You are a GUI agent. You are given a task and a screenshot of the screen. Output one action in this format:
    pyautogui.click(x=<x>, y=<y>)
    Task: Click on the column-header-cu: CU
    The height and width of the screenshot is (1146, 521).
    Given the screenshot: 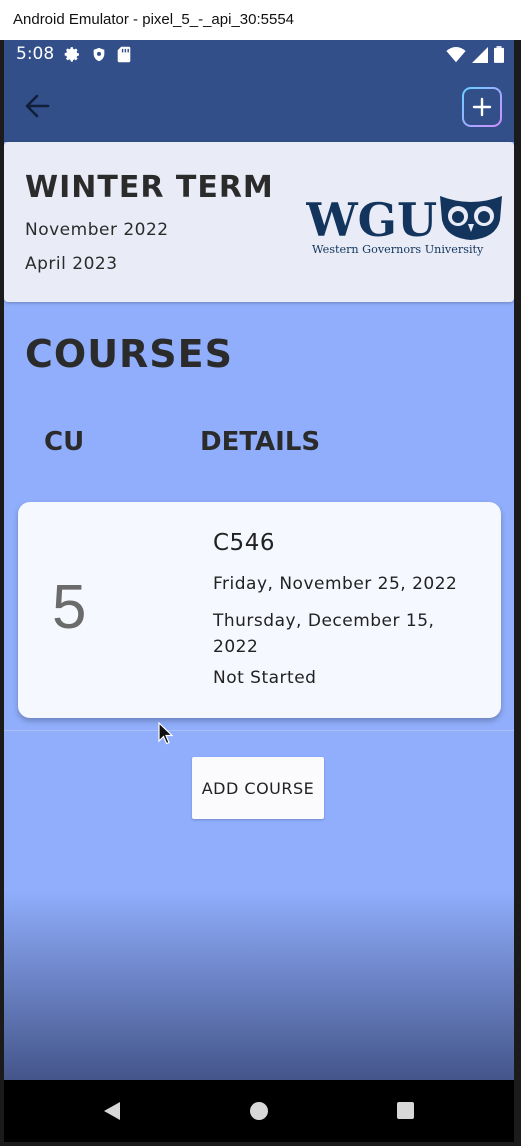 What is the action you would take?
    pyautogui.click(x=64, y=442)
    